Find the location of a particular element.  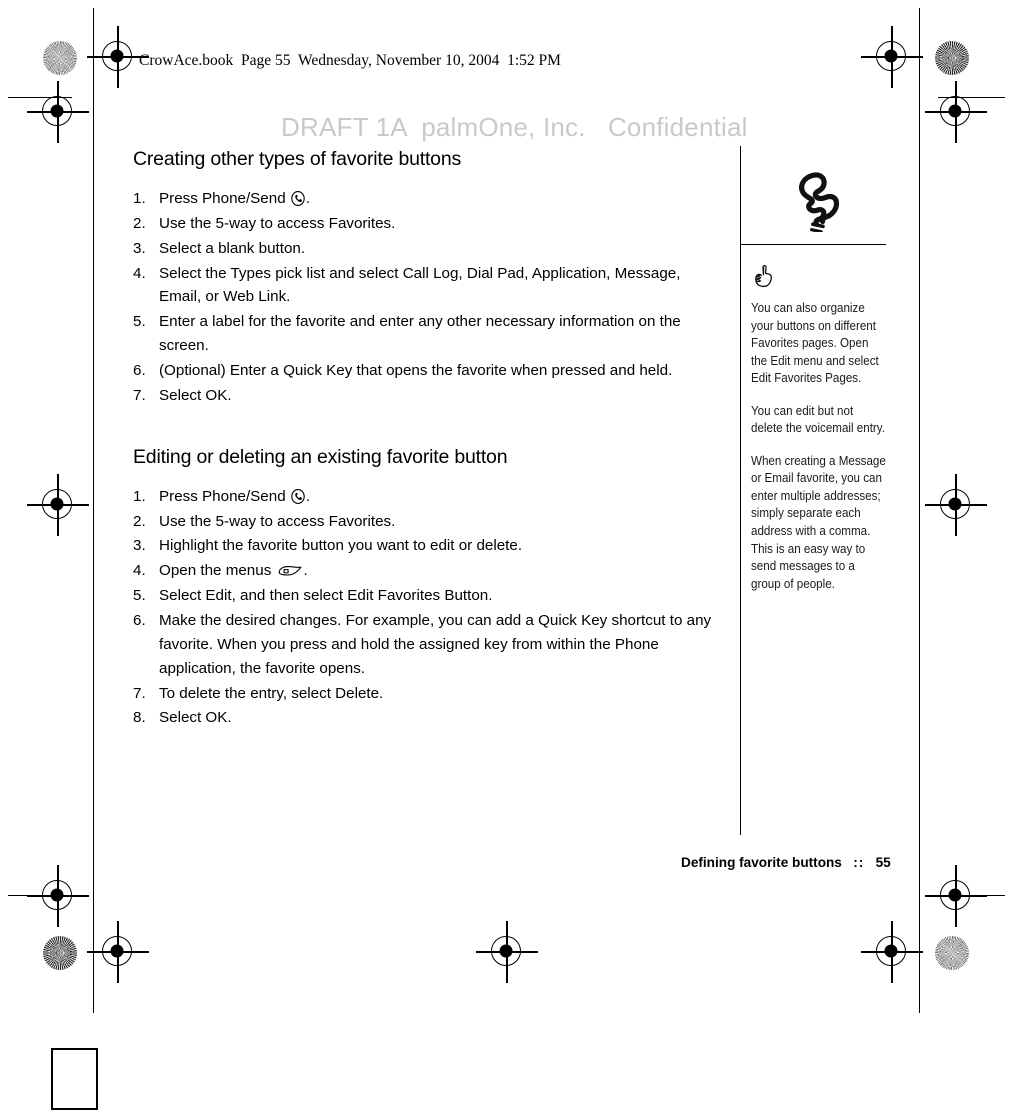

sidebar-vertical-rule is located at coordinates (741, 490).